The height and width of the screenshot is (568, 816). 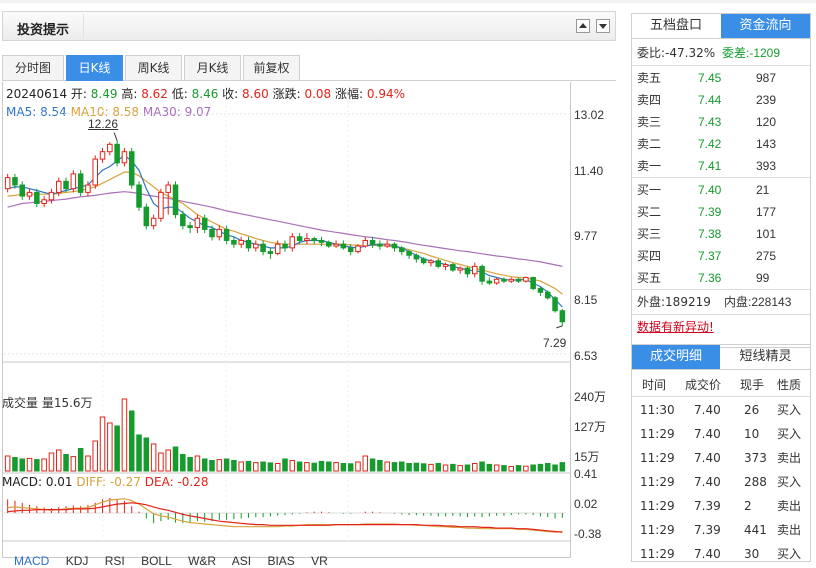 I want to click on bid-row: 买三 7.38 101, so click(x=721, y=234).